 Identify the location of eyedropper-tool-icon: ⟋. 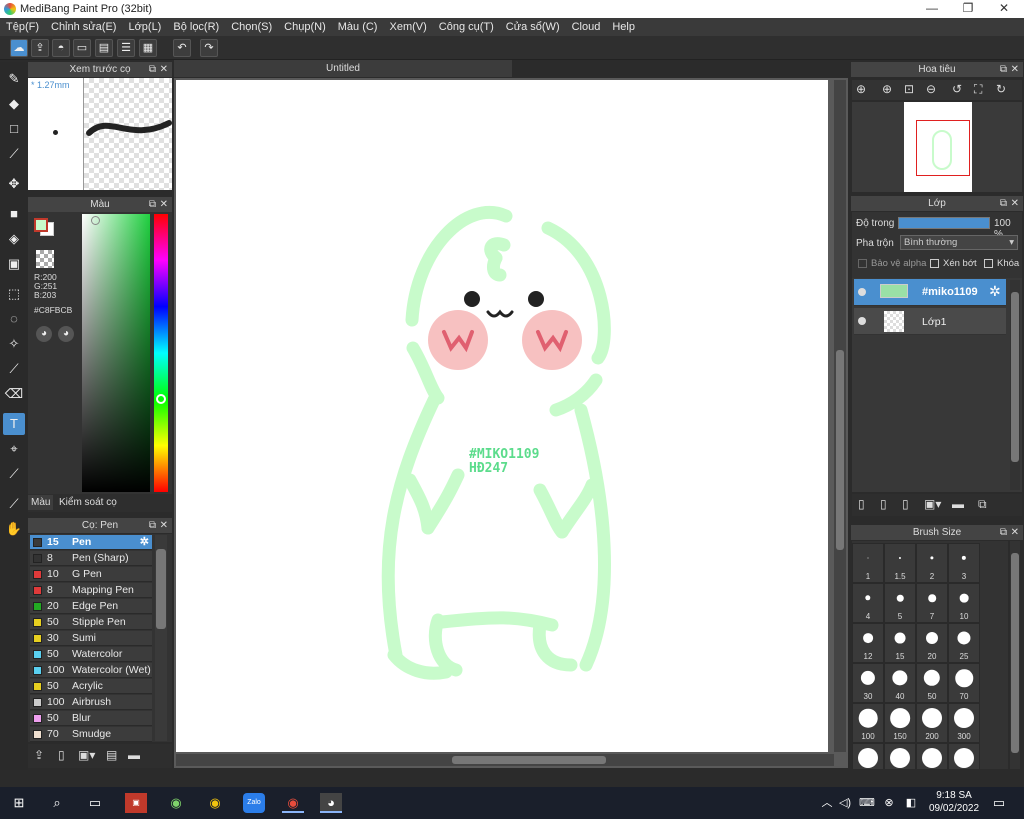
(14, 504).